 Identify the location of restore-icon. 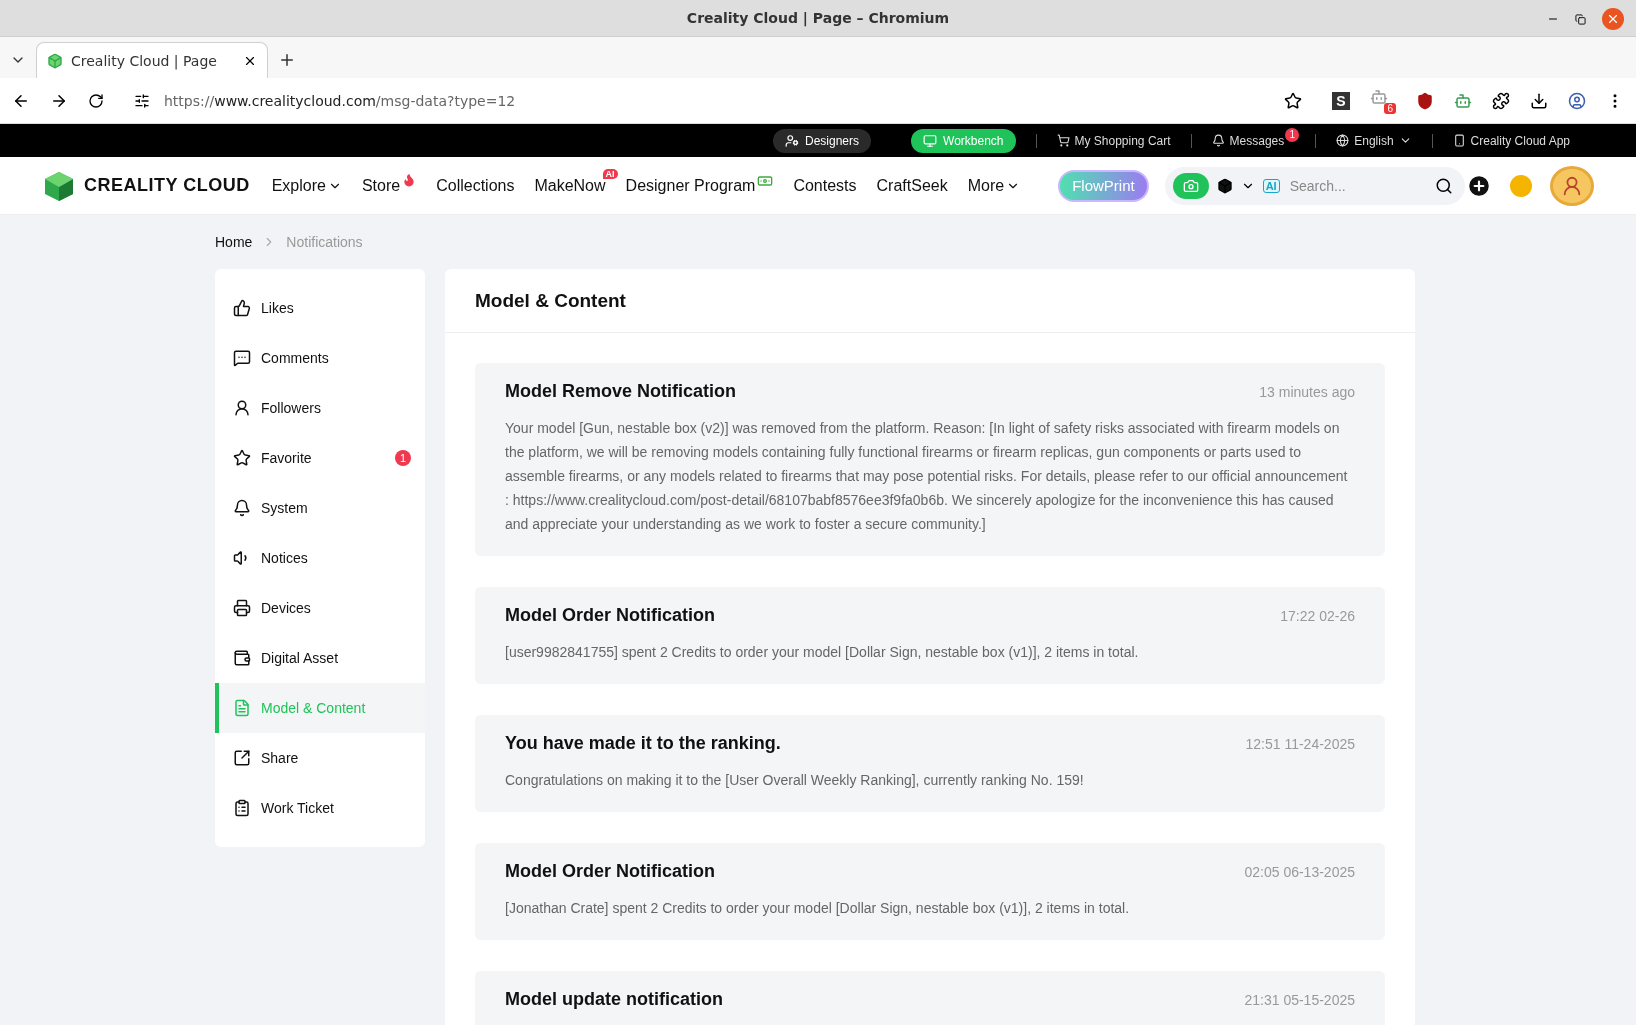
(1580, 19).